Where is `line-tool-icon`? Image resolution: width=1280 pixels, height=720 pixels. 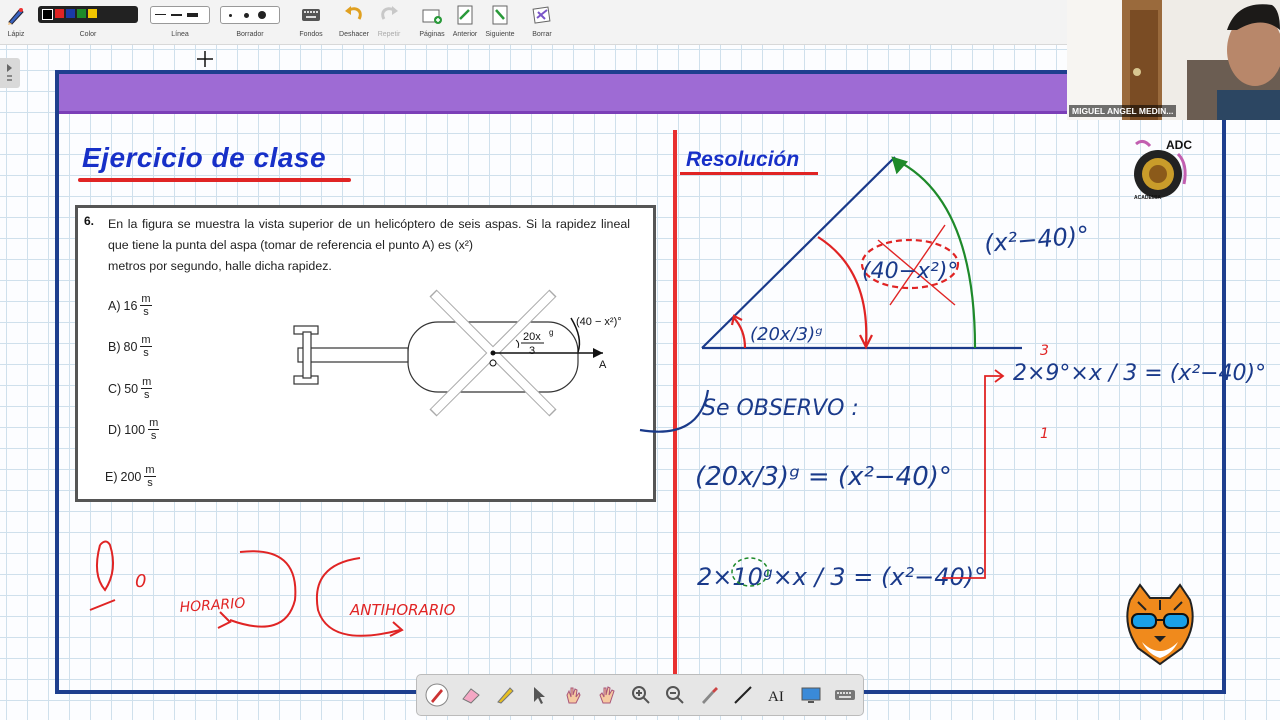 line-tool-icon is located at coordinates (743, 695).